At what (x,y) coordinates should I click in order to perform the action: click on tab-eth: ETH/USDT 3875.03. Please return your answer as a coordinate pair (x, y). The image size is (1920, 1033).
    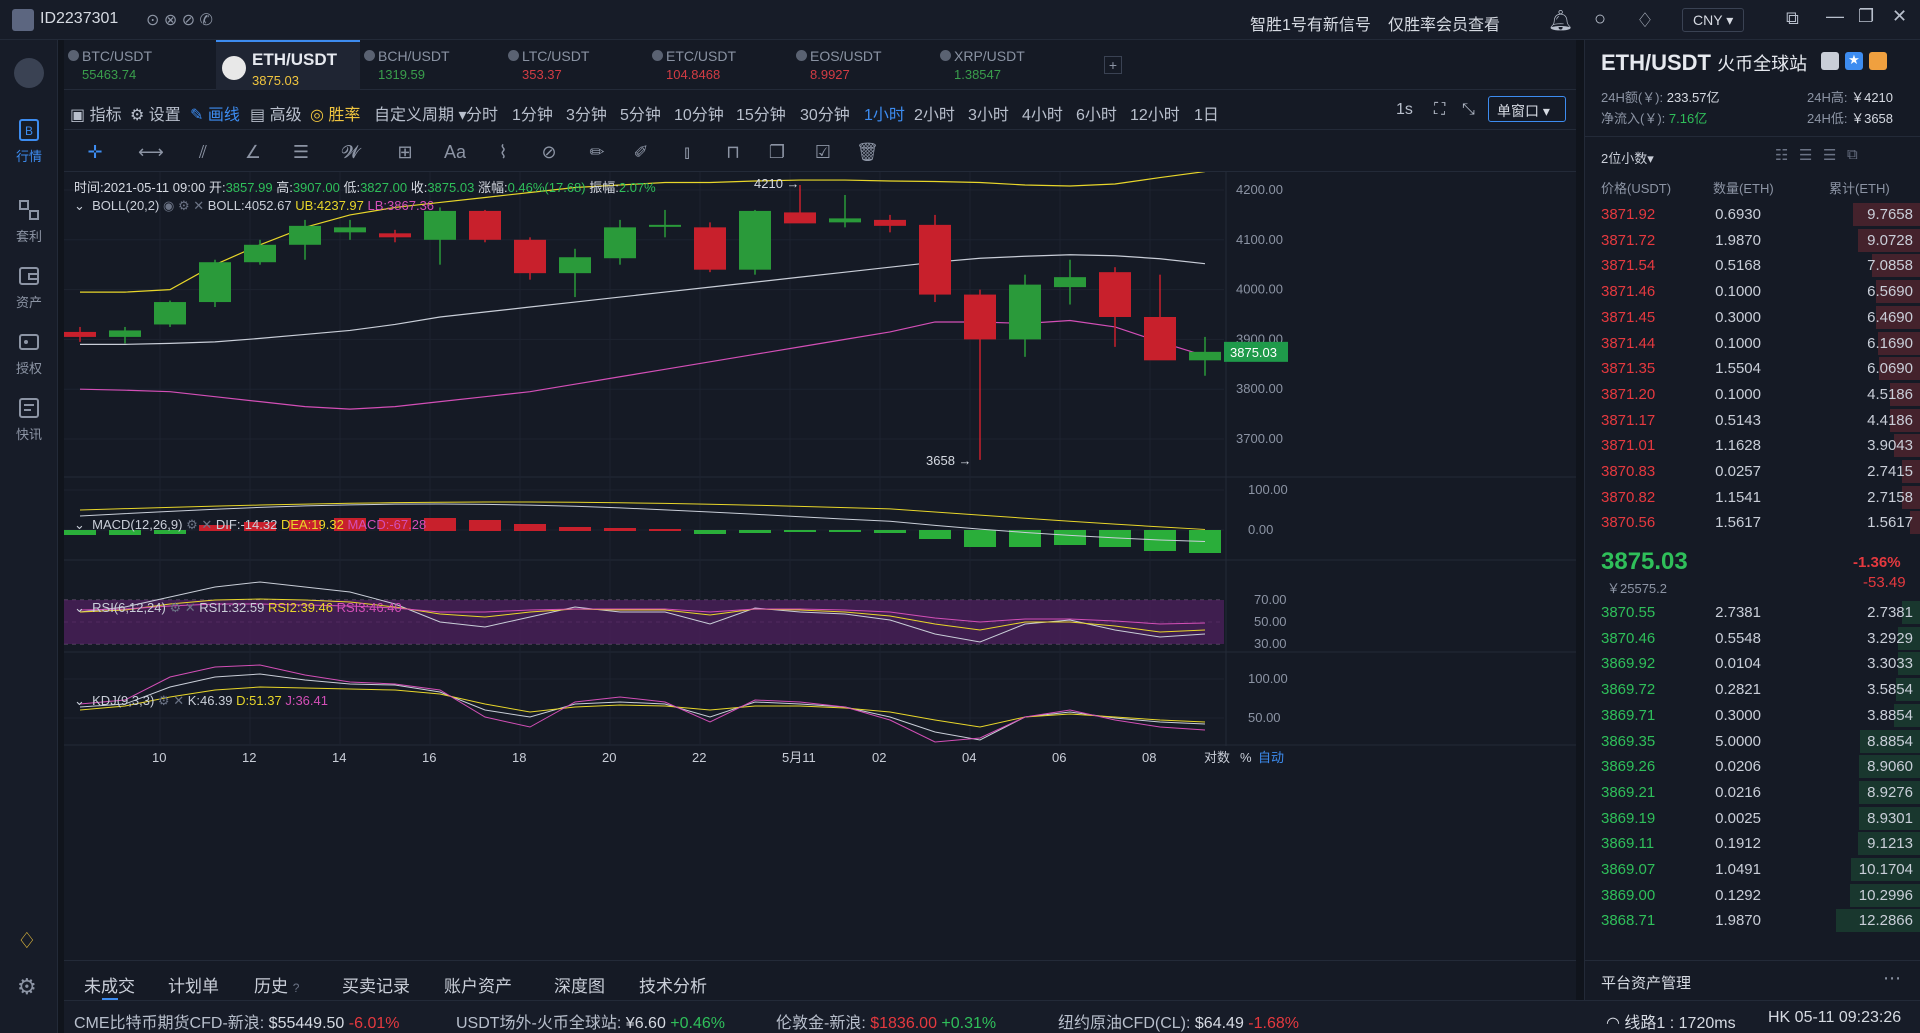
    Looking at the image, I should click on (288, 65).